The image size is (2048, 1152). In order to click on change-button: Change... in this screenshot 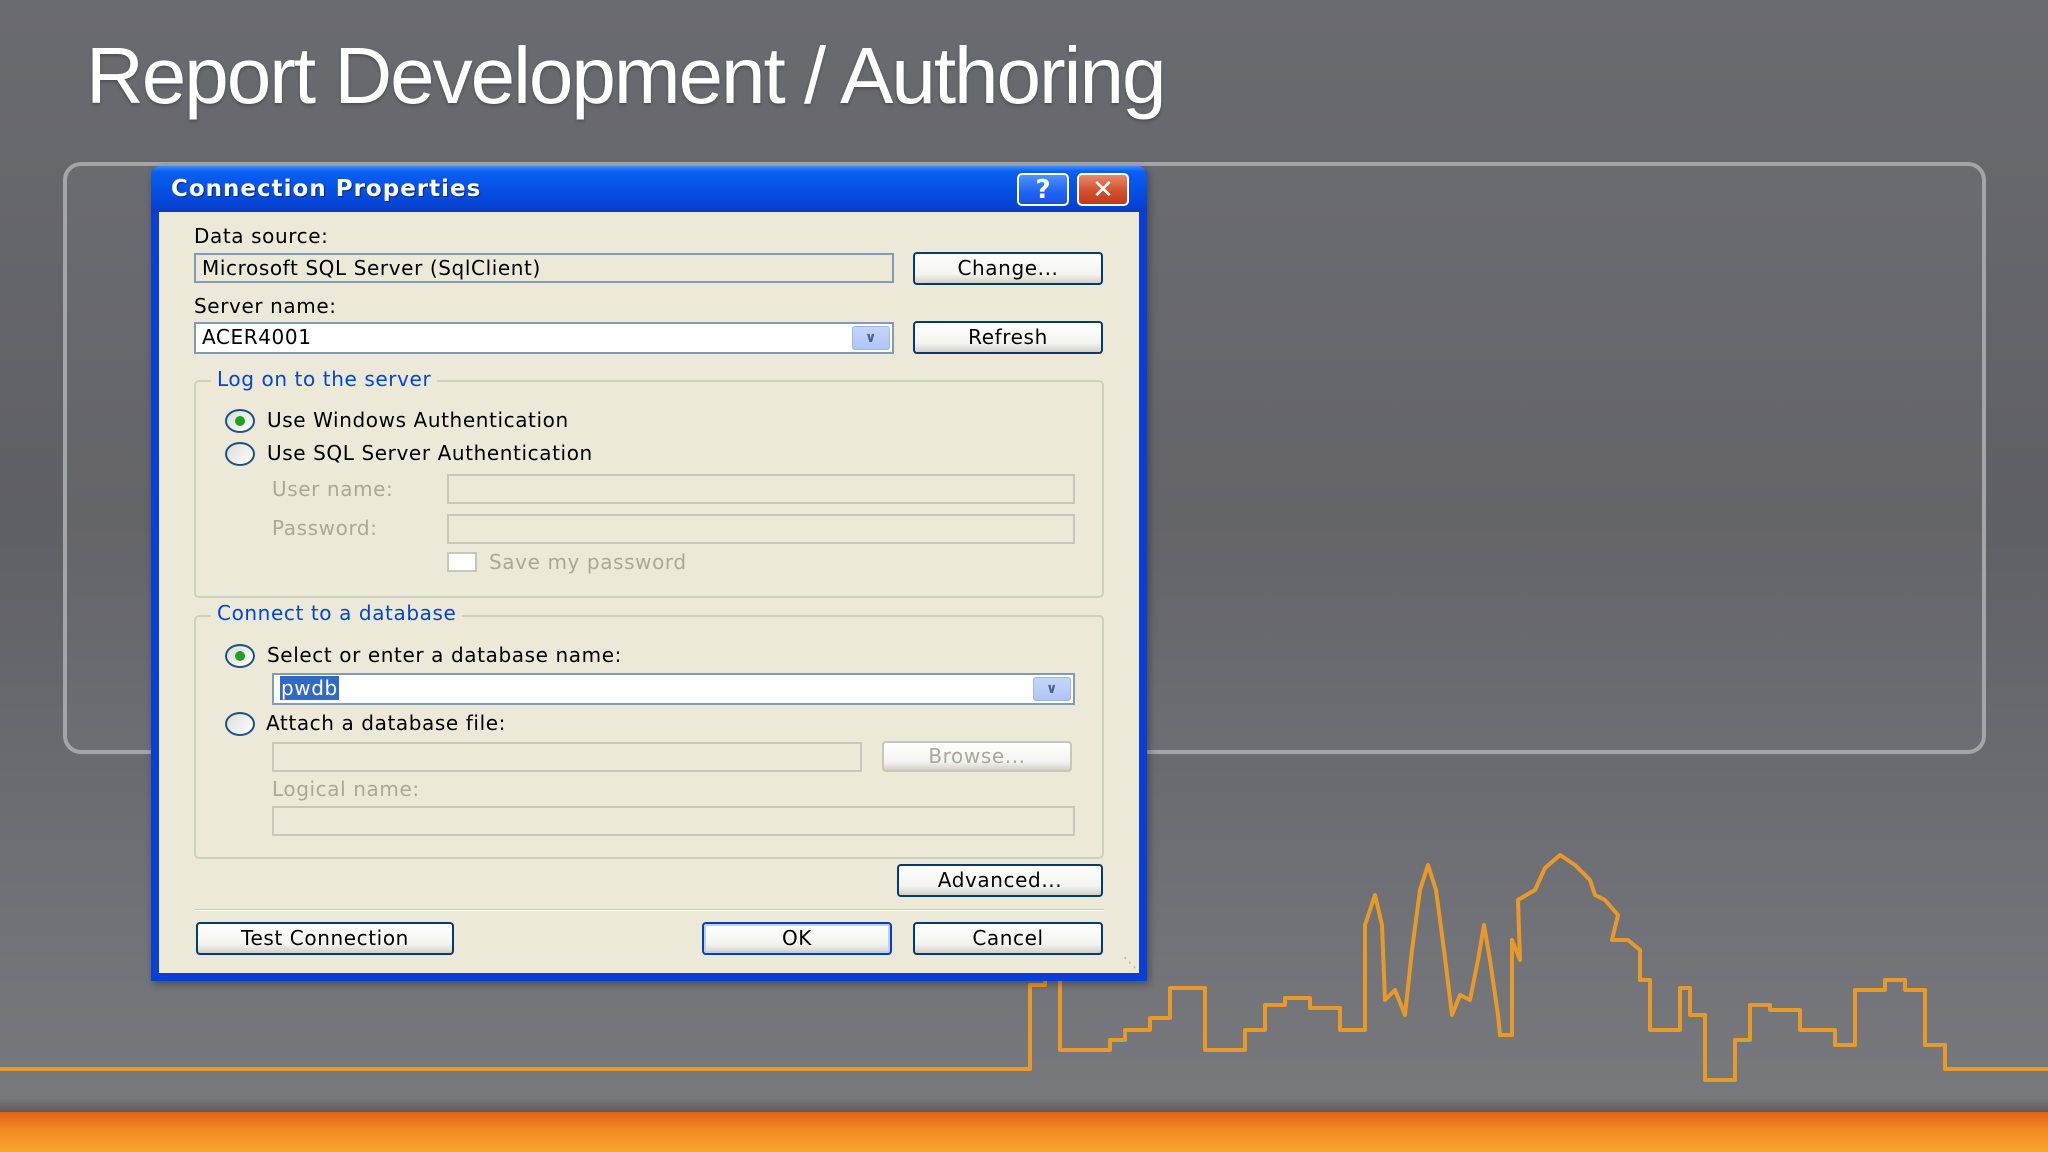, I will do `click(1008, 268)`.